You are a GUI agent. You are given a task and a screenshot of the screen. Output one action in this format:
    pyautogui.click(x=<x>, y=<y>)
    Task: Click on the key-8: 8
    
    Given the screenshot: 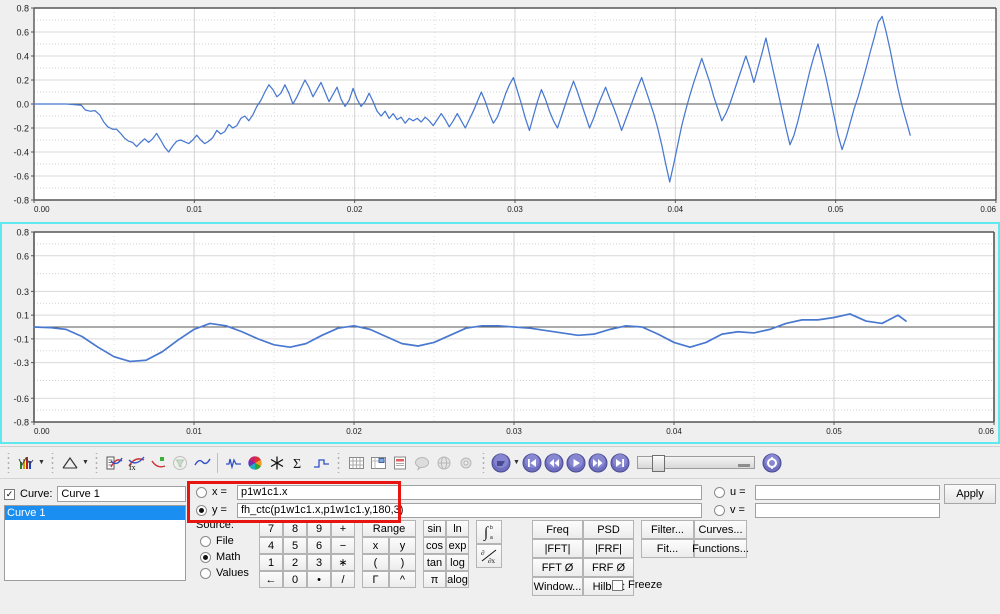 What is the action you would take?
    pyautogui.click(x=295, y=528)
    